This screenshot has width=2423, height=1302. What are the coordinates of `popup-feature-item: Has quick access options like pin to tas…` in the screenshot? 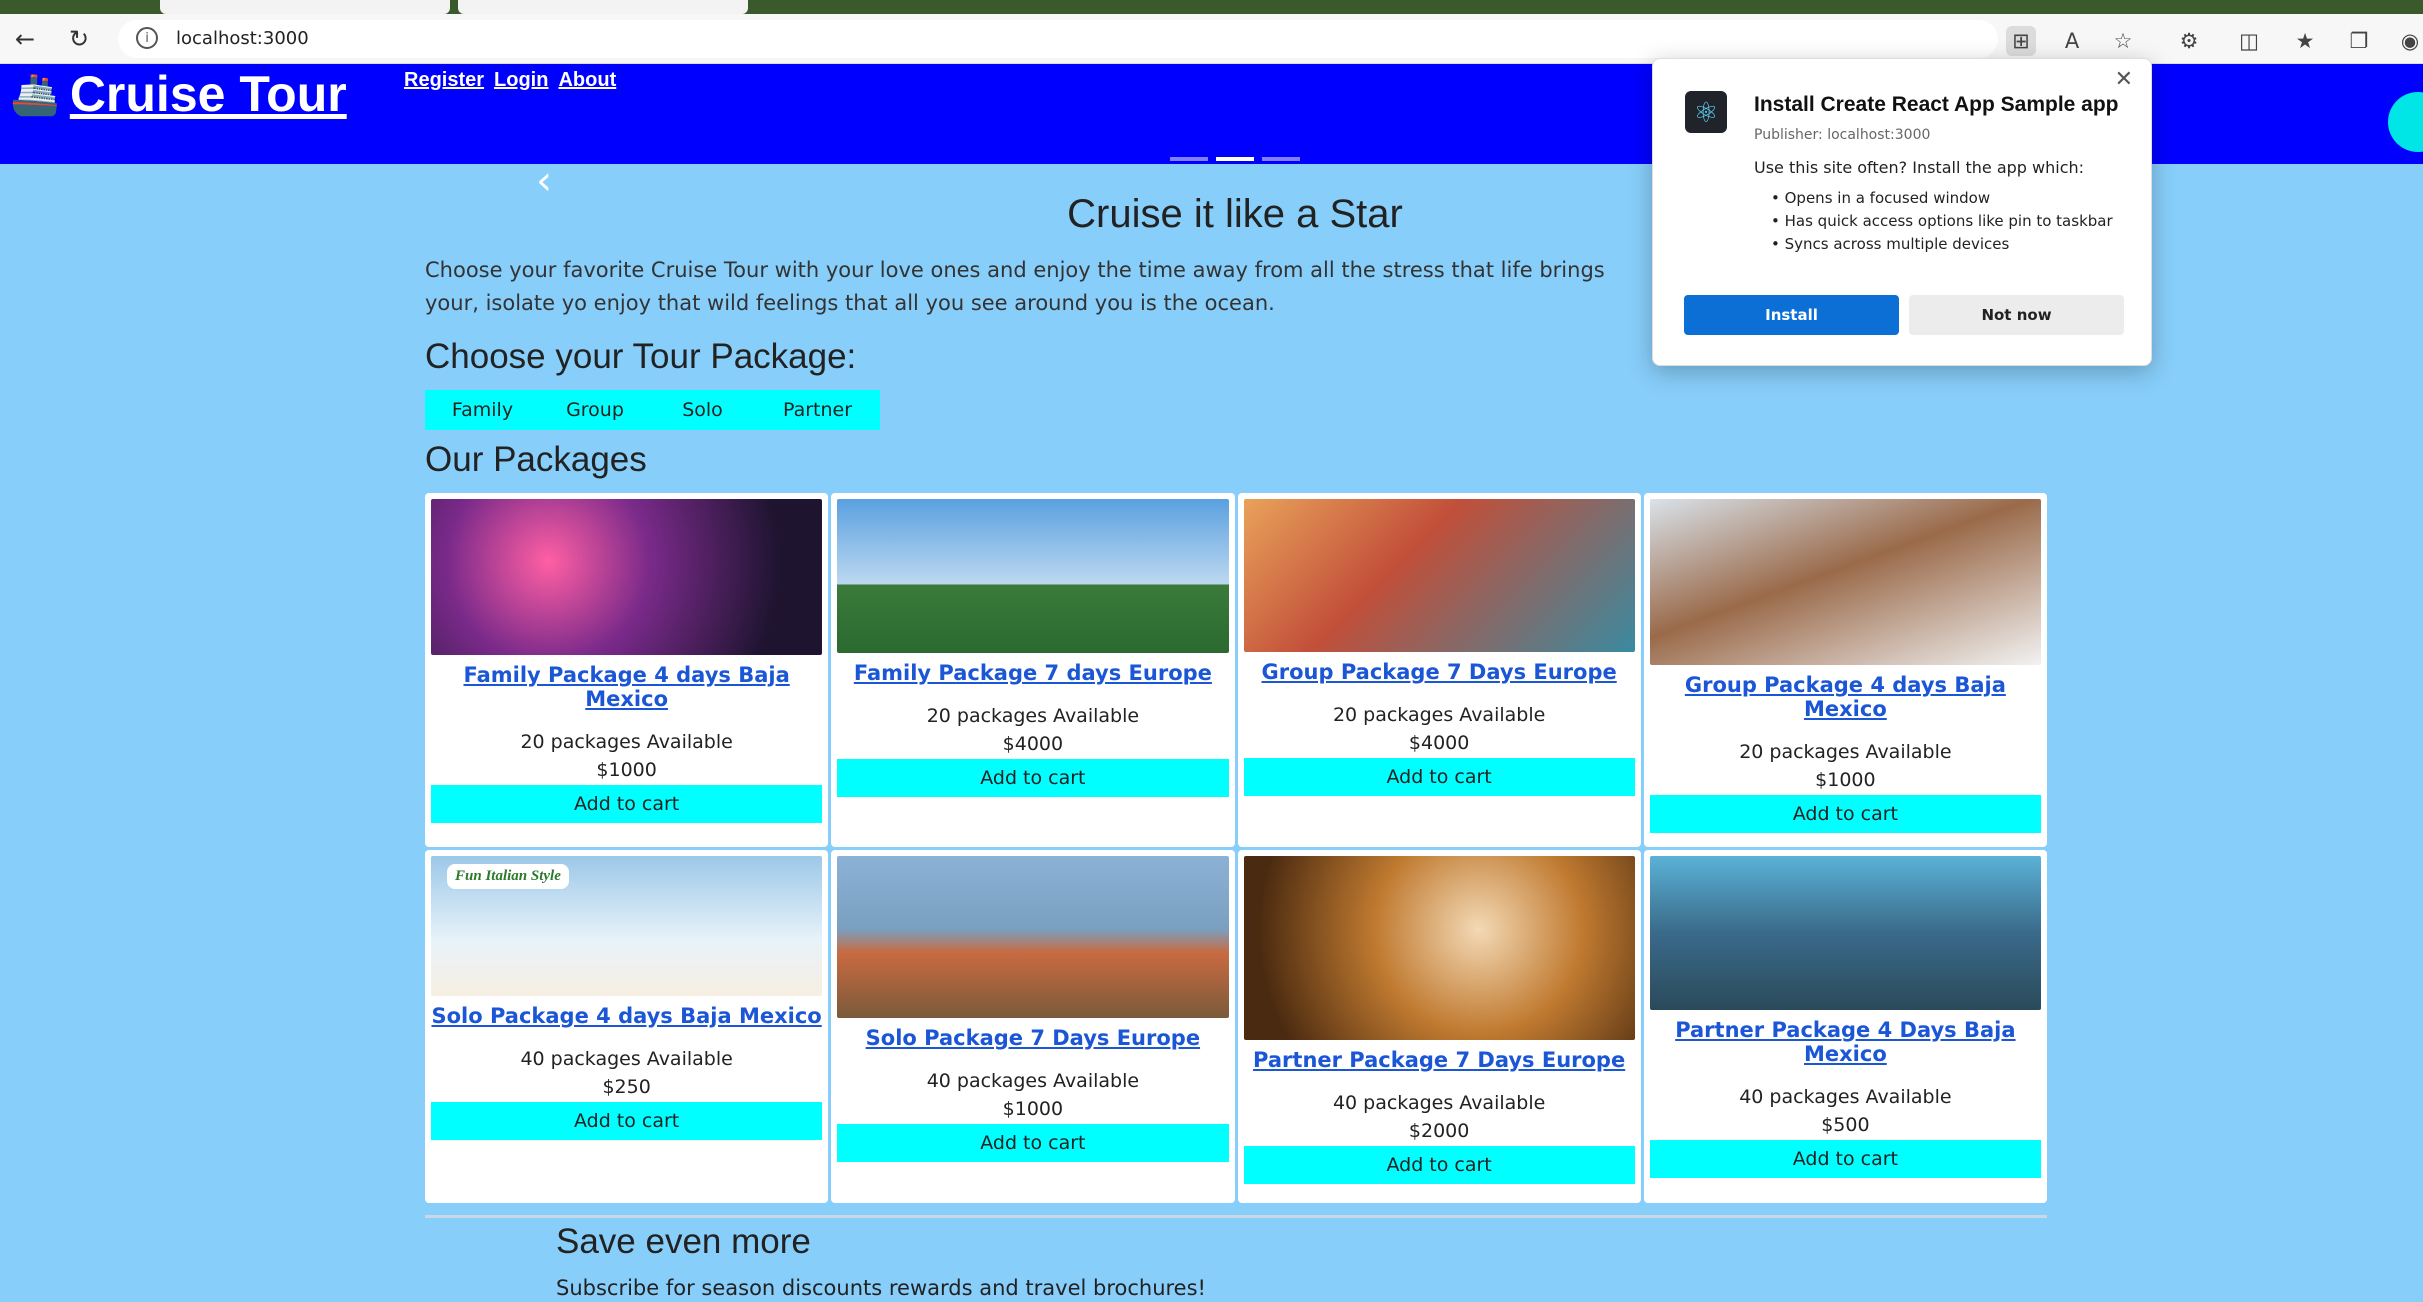 It's located at (1942, 221).